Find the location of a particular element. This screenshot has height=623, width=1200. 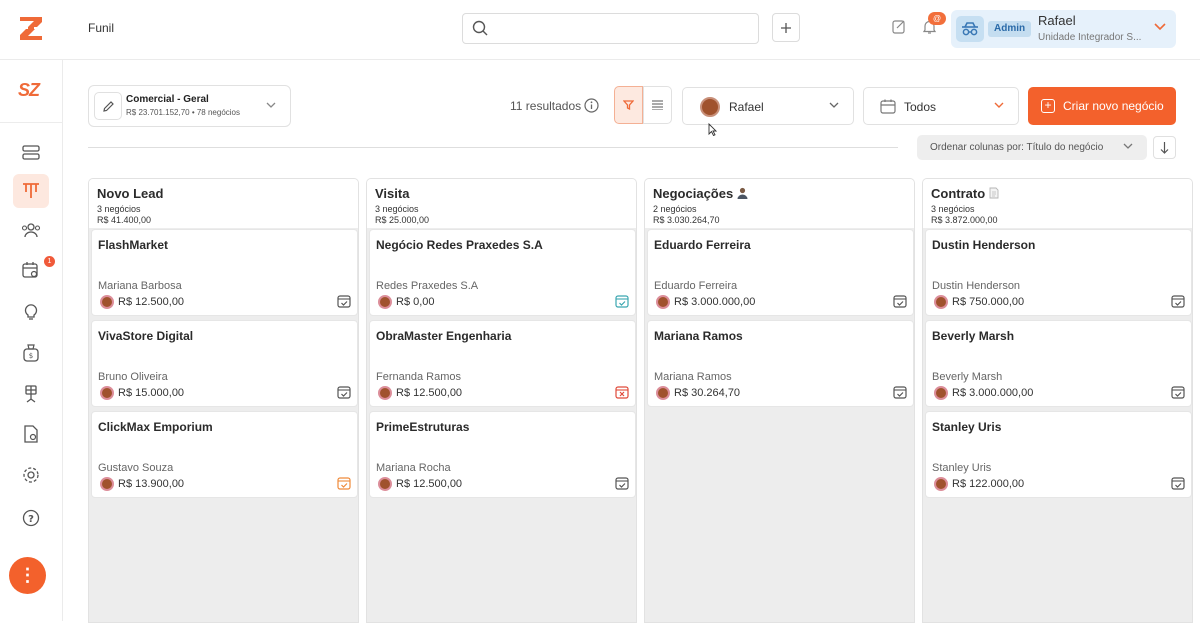

help-icon: ? is located at coordinates (31, 518).